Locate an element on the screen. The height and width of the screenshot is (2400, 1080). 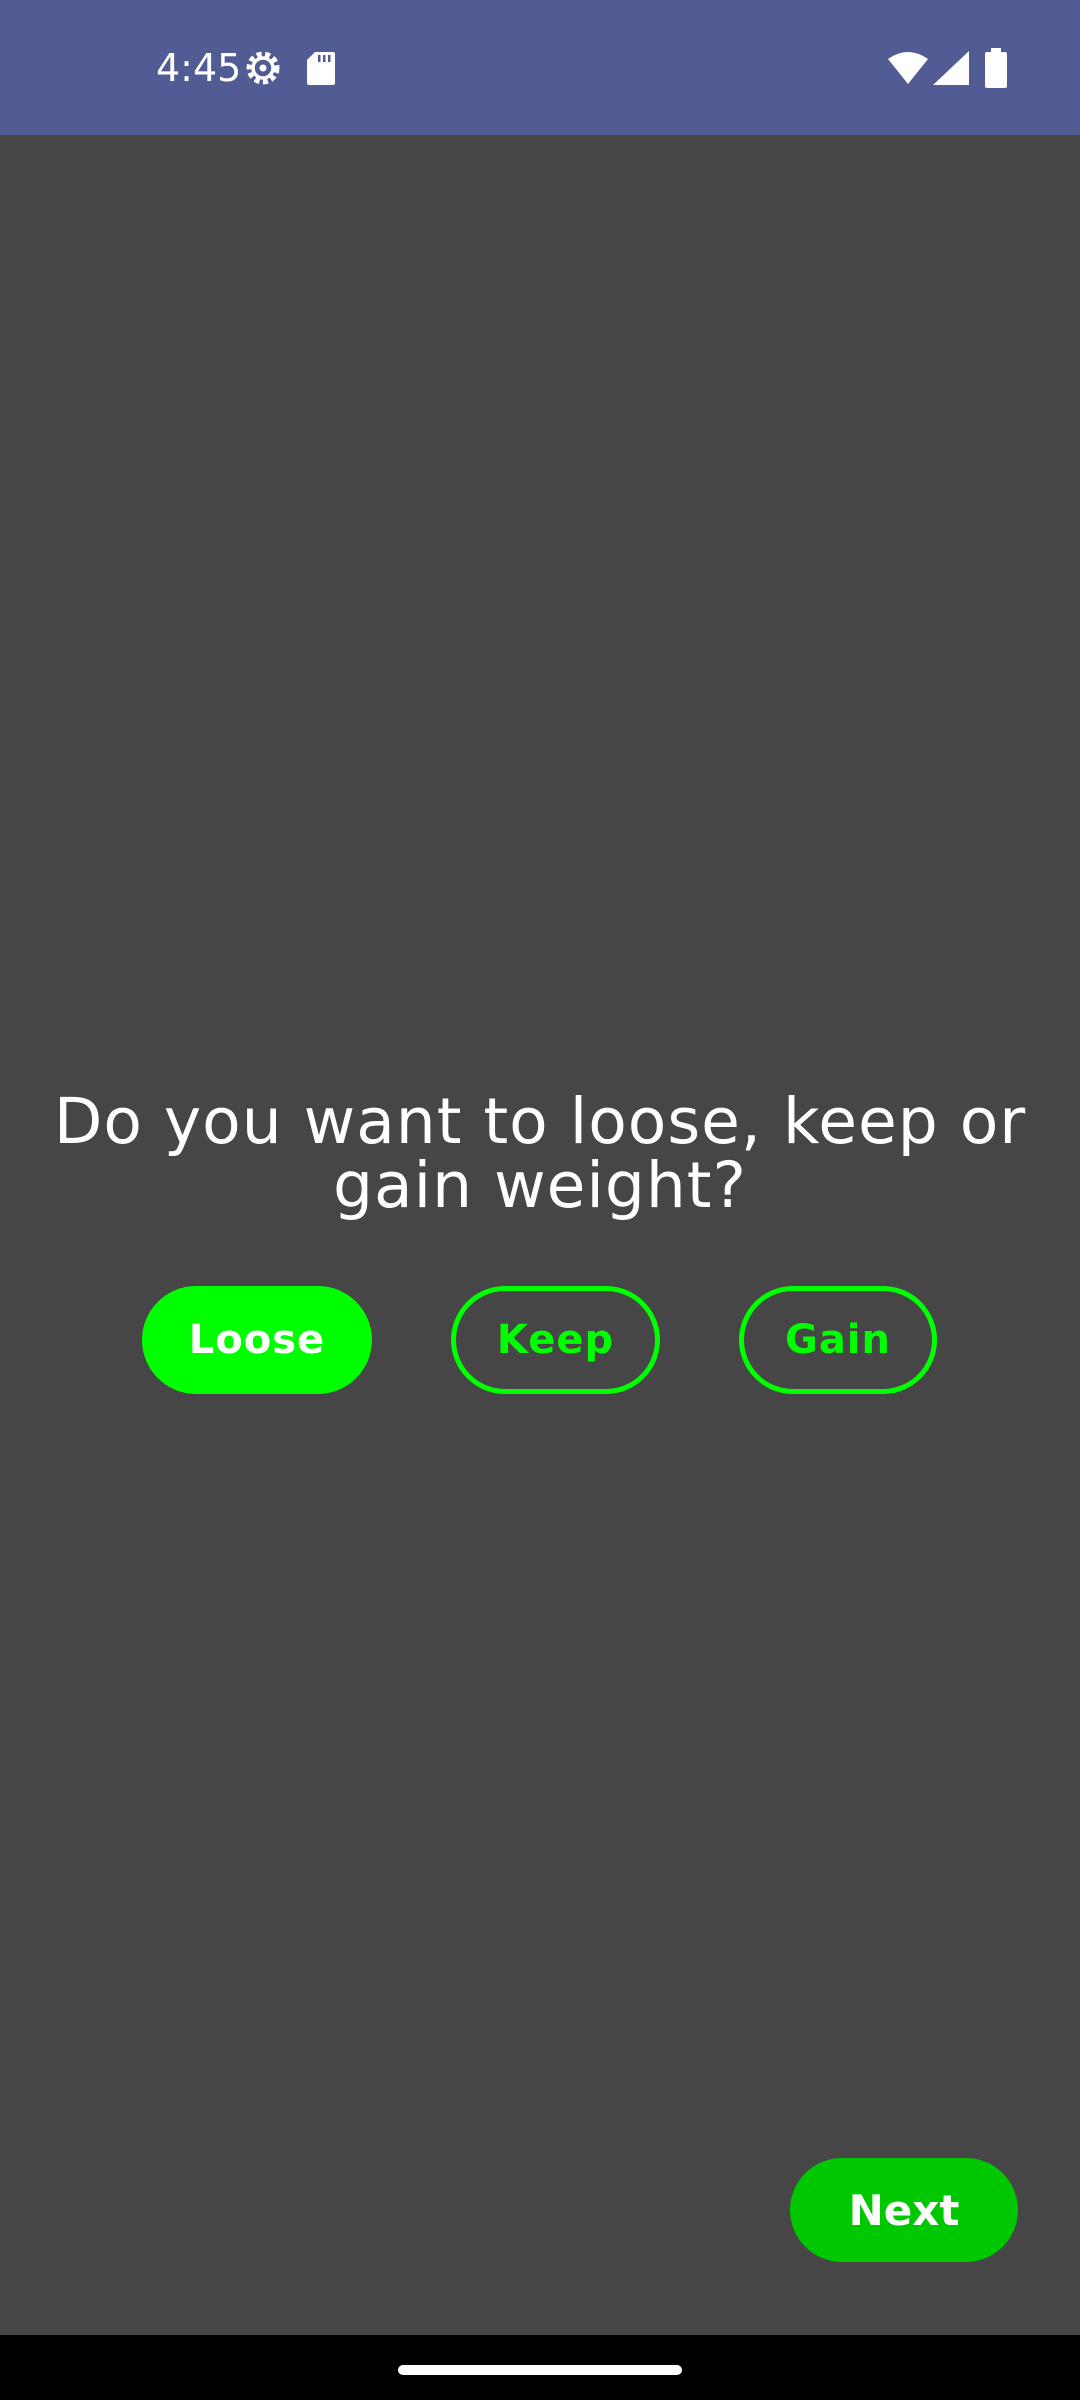
next-button: Next is located at coordinates (904, 2210).